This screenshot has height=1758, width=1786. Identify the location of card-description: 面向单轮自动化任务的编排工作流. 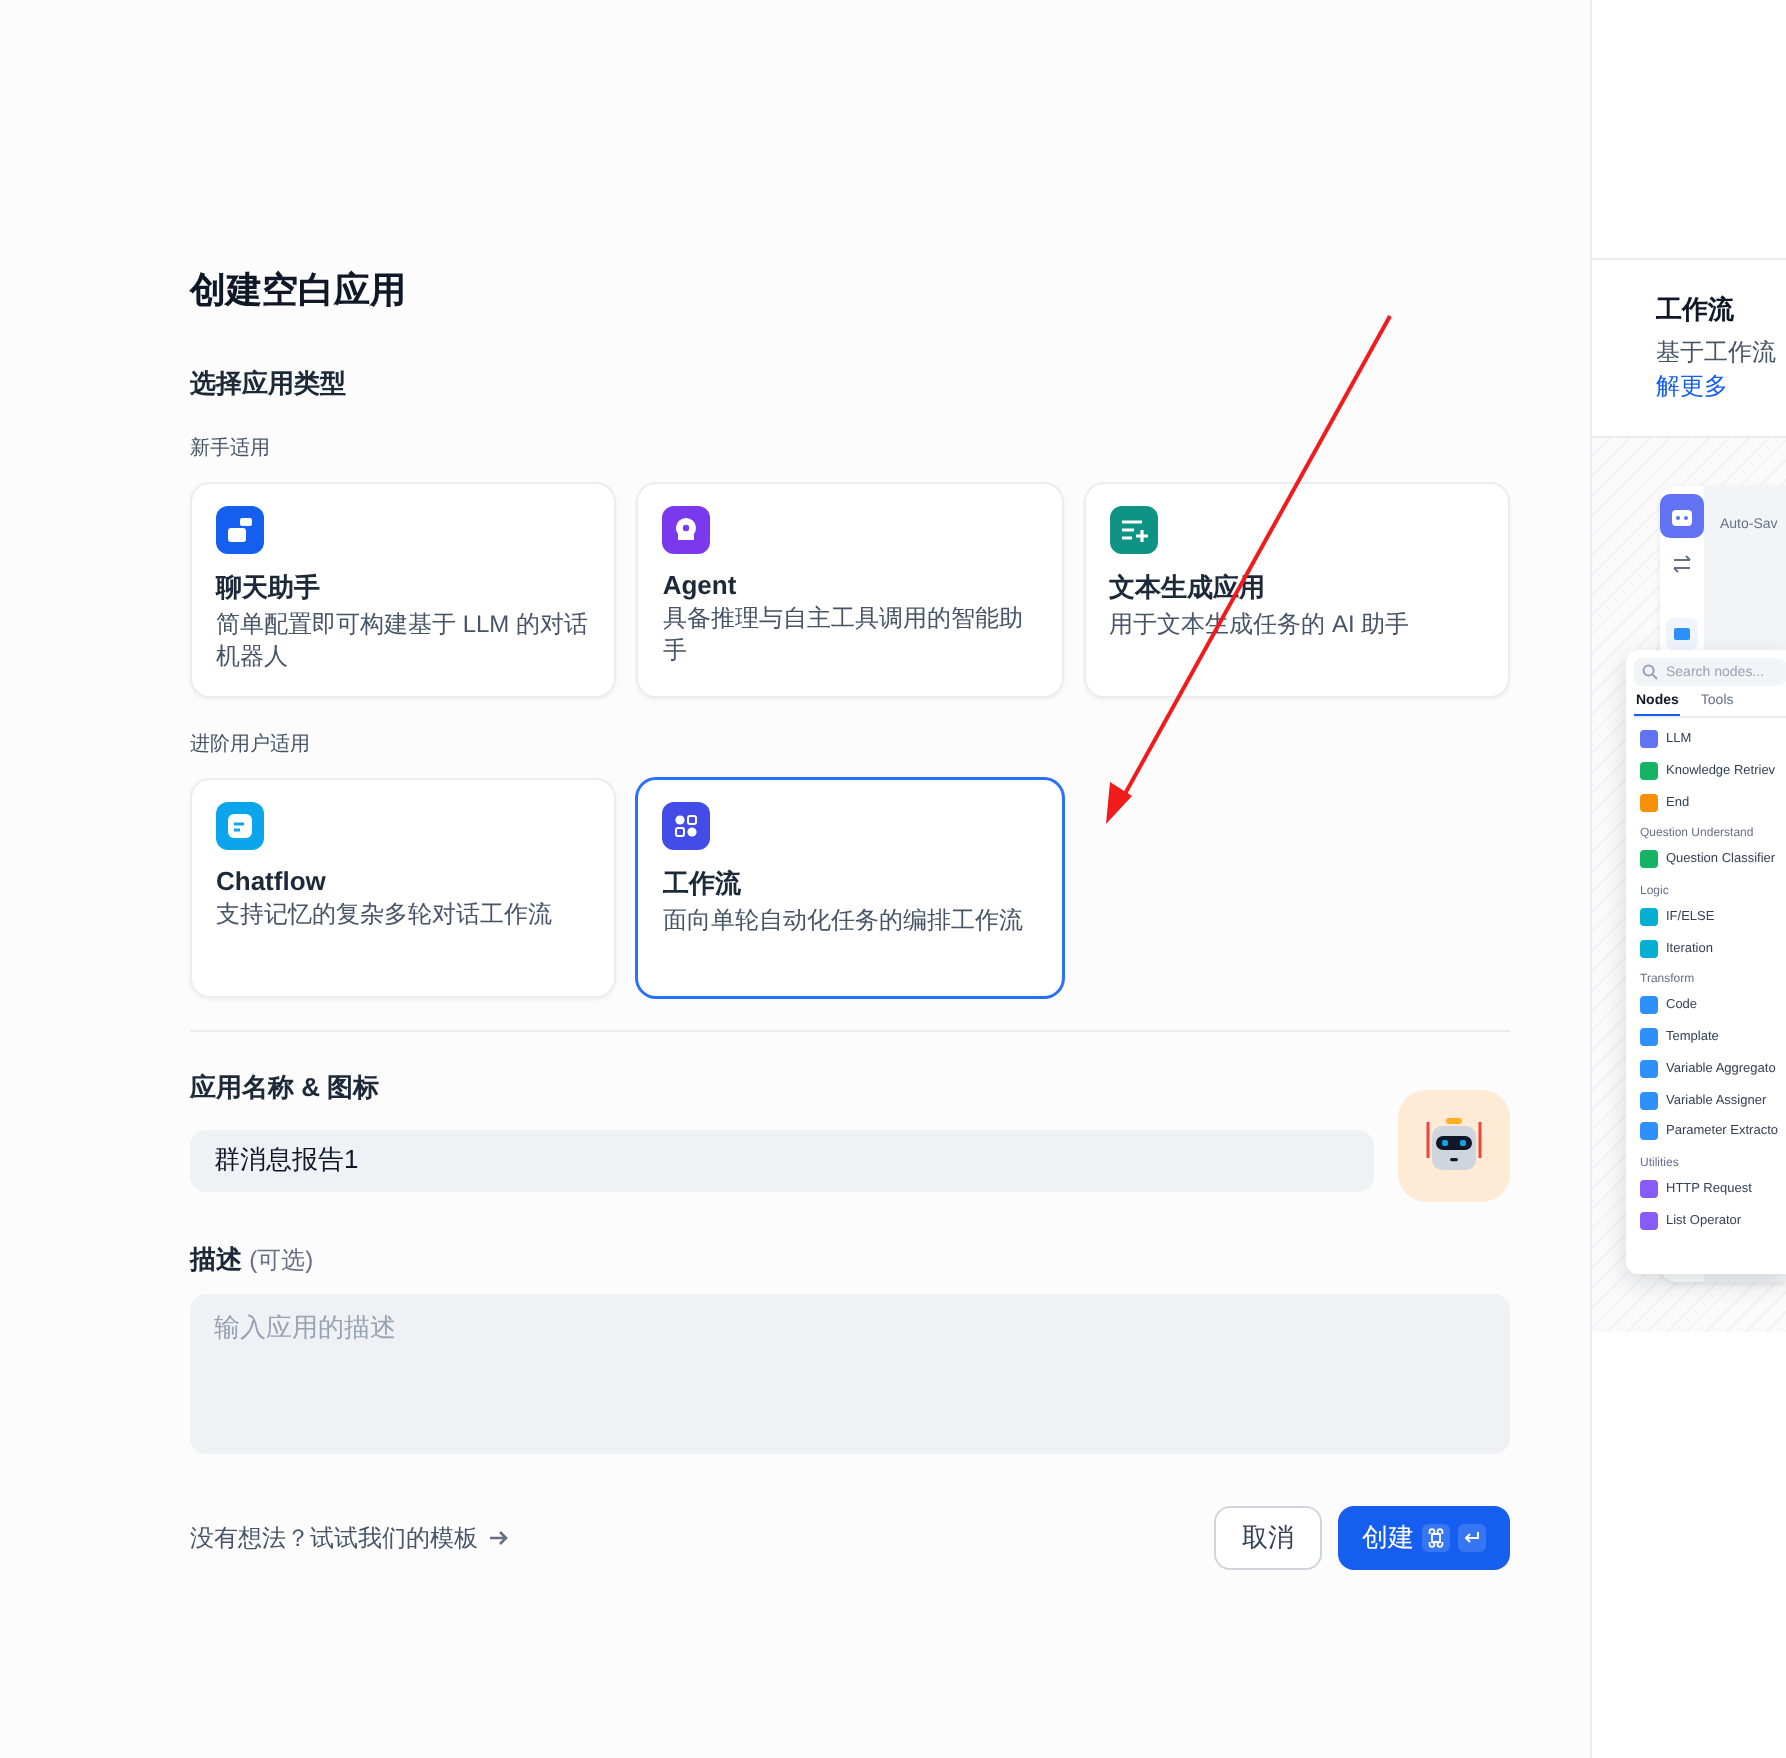
(843, 920).